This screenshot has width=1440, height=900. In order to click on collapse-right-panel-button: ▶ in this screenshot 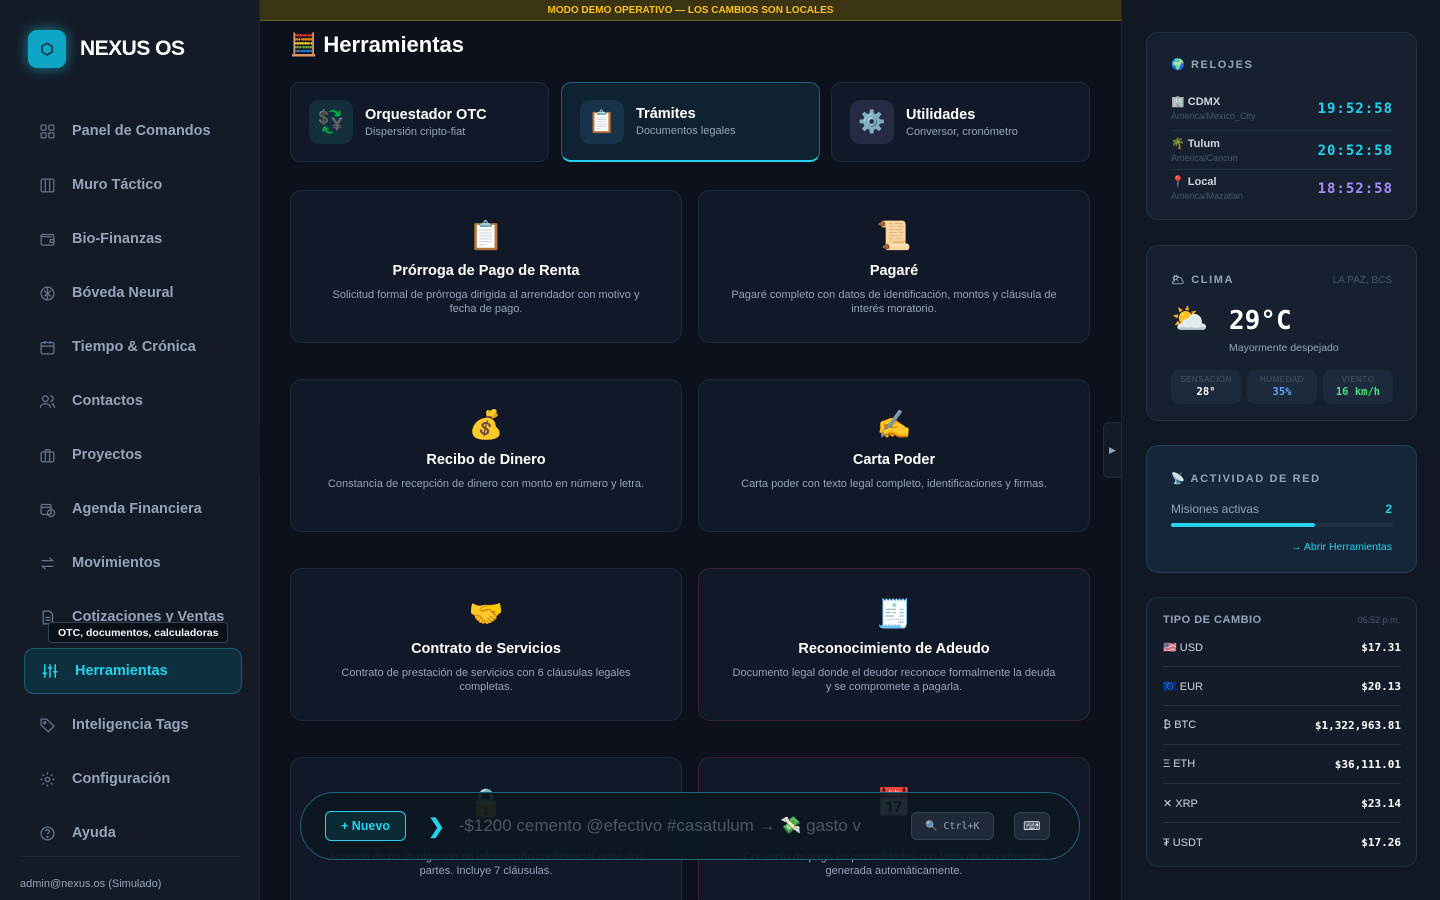, I will do `click(1112, 450)`.